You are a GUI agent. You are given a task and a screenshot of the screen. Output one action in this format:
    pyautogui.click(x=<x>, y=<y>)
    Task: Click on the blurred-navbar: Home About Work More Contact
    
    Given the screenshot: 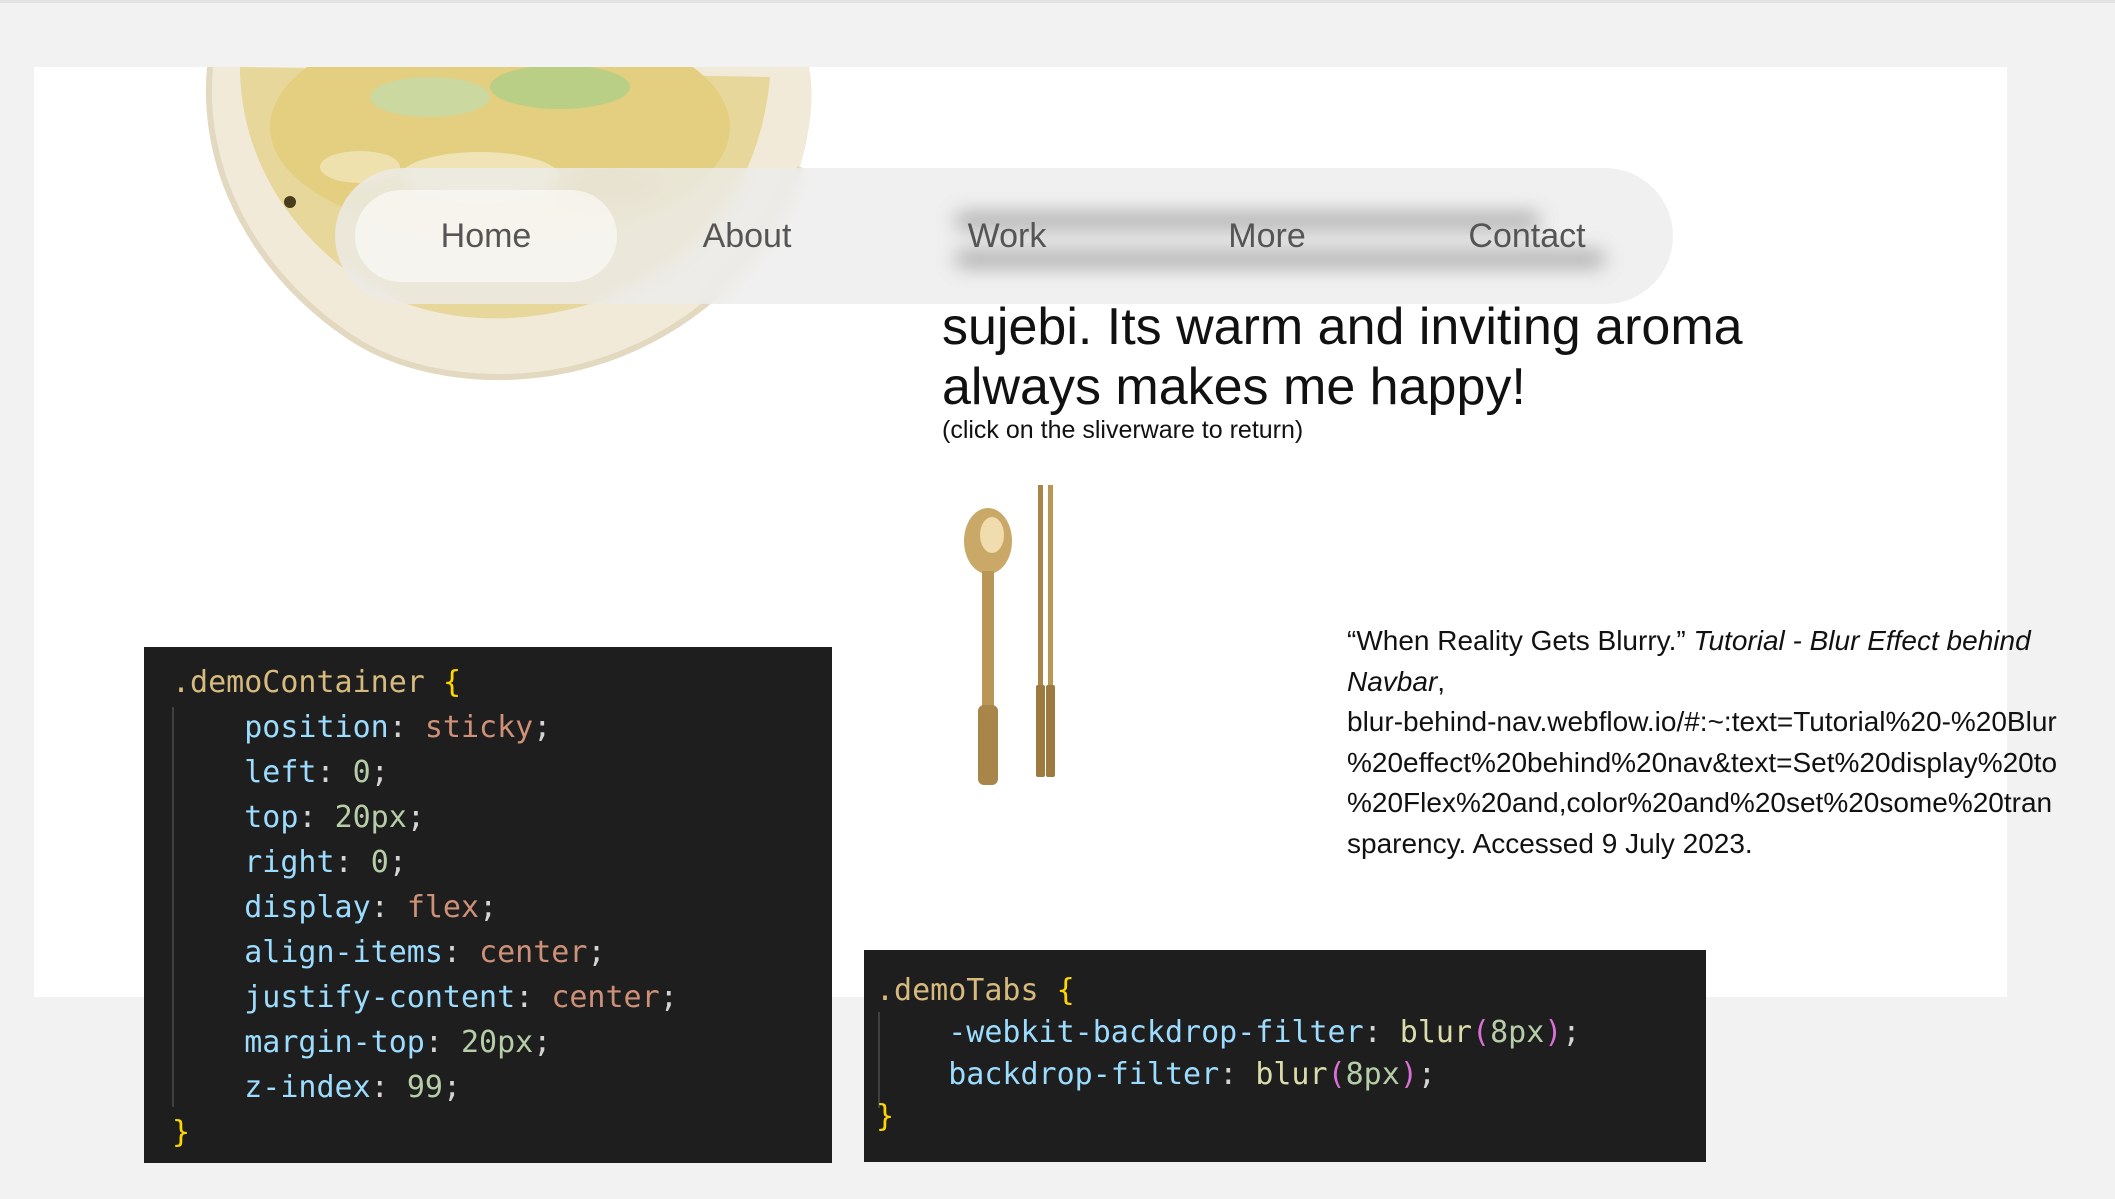 What is the action you would take?
    pyautogui.click(x=1004, y=236)
    